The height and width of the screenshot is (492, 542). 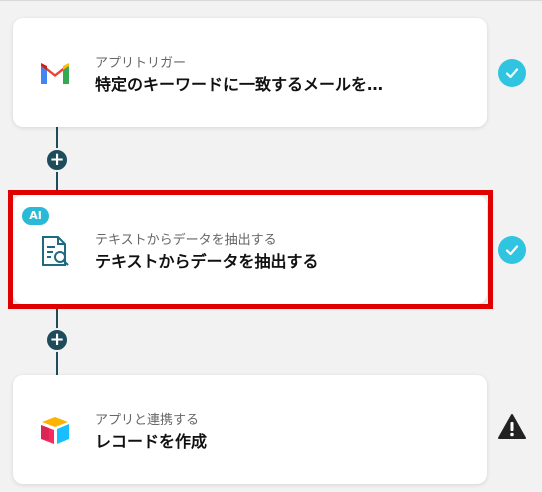 What do you see at coordinates (55, 73) in the screenshot?
I see `gmail-icon` at bounding box center [55, 73].